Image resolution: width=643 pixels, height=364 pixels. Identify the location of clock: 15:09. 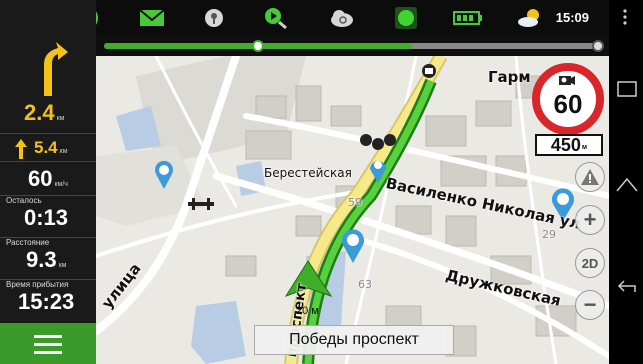
(572, 17).